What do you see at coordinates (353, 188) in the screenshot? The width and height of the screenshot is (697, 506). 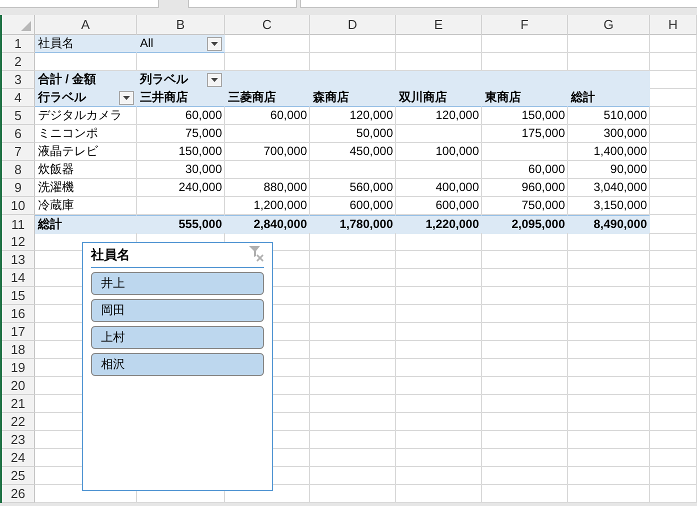 I see `table-cell: 560,000` at bounding box center [353, 188].